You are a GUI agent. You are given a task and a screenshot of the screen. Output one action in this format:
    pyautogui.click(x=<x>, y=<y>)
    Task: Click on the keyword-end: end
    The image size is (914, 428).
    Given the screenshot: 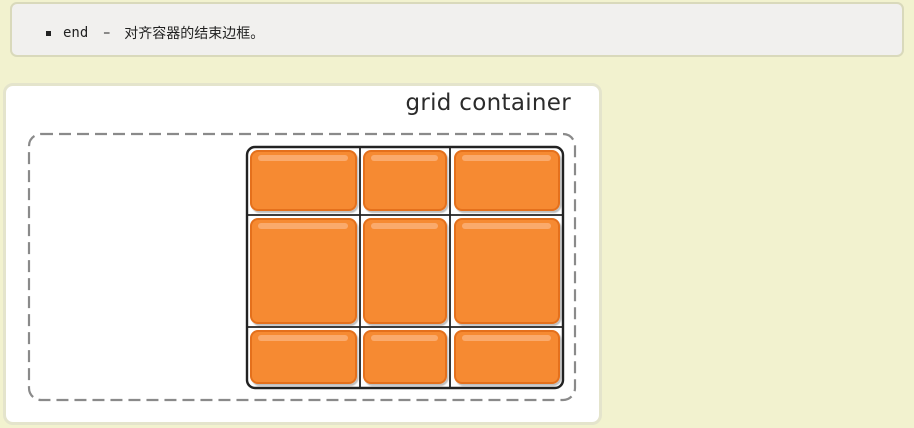 What is the action you would take?
    pyautogui.click(x=76, y=33)
    